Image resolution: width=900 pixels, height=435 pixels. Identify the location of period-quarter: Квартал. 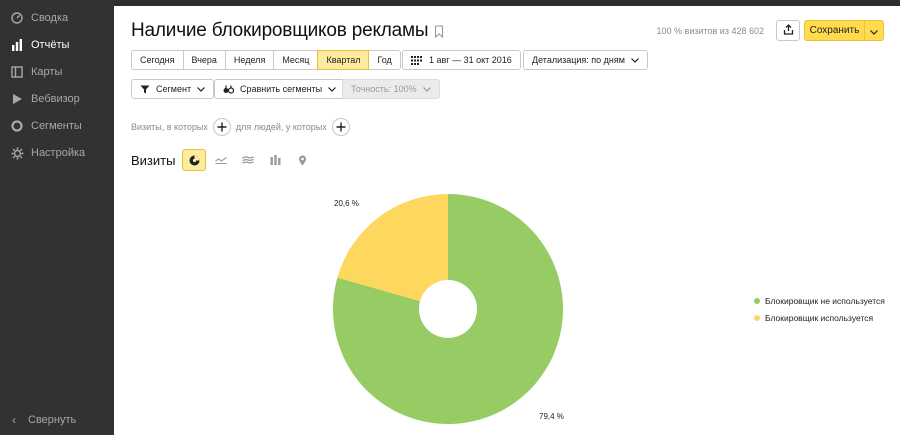
(343, 60).